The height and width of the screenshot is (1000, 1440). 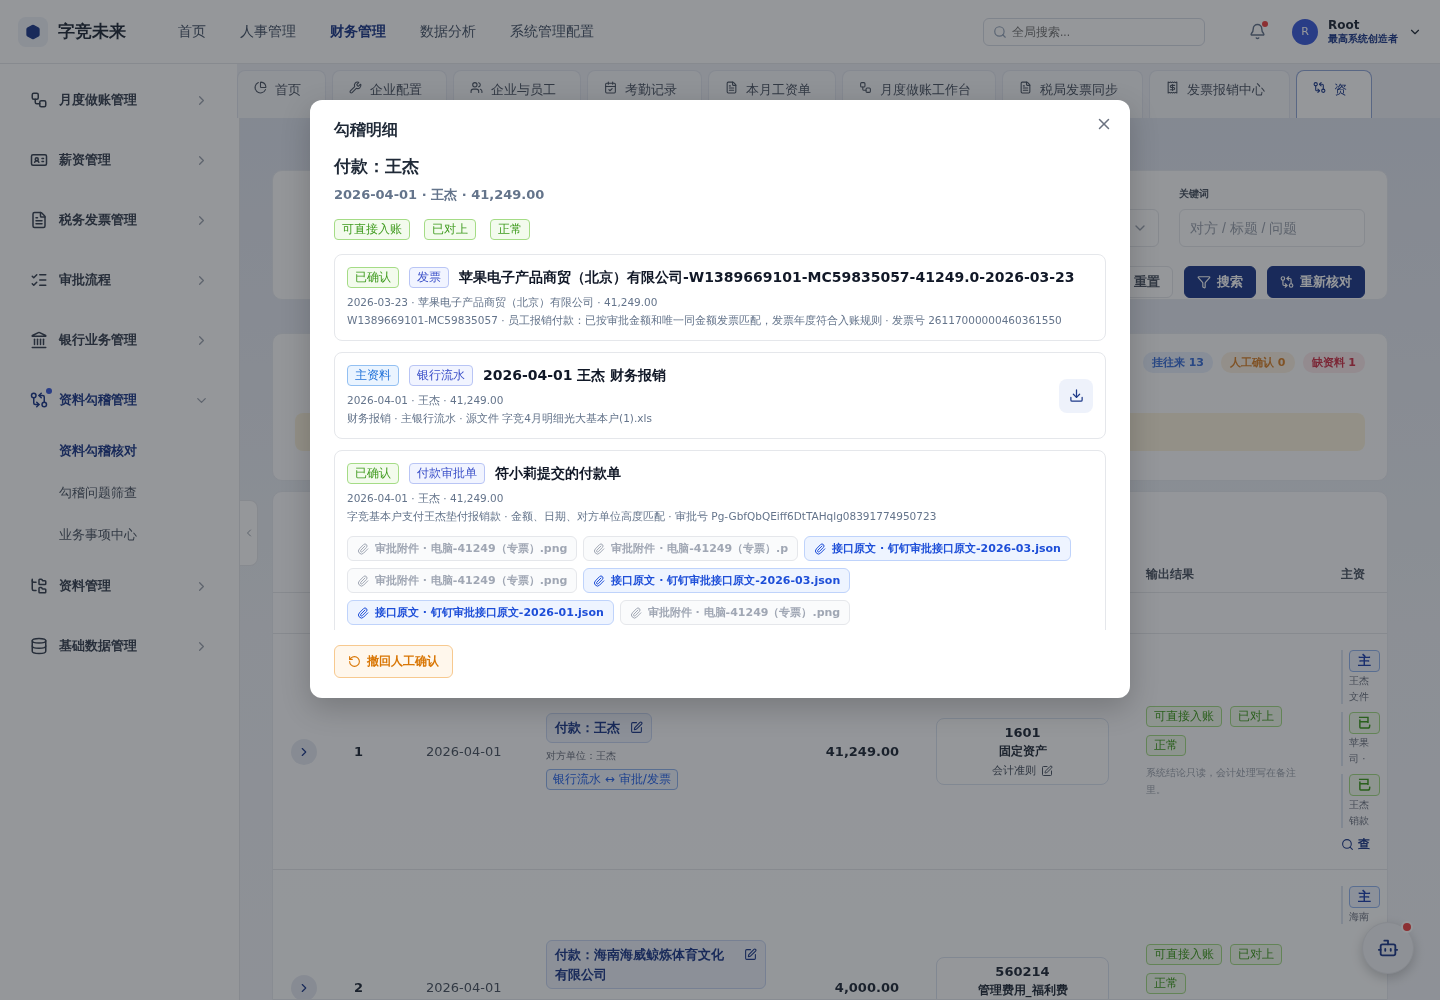 I want to click on sidebar-item: 薪资管理, so click(x=119, y=160).